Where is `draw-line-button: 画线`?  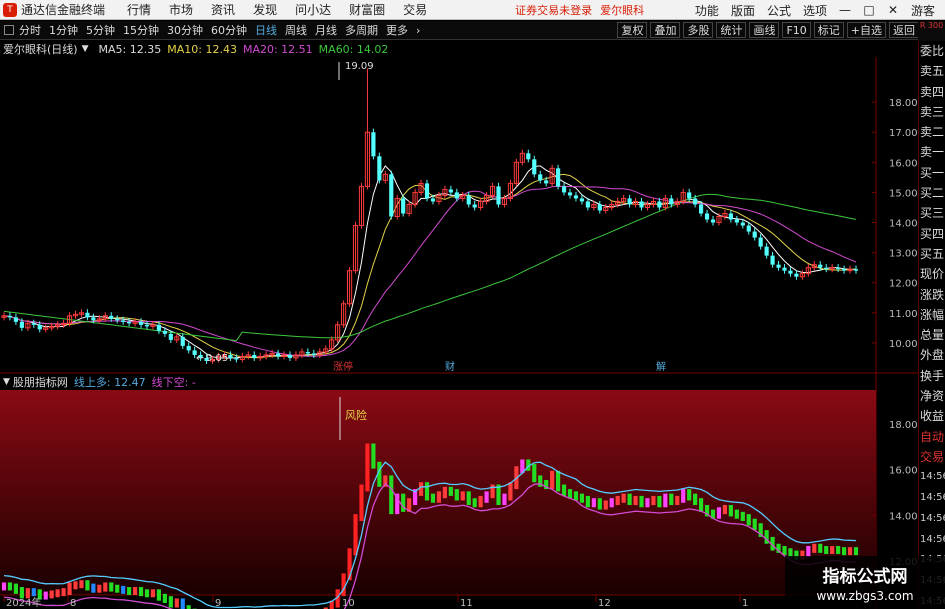
draw-line-button: 画线 is located at coordinates (764, 30).